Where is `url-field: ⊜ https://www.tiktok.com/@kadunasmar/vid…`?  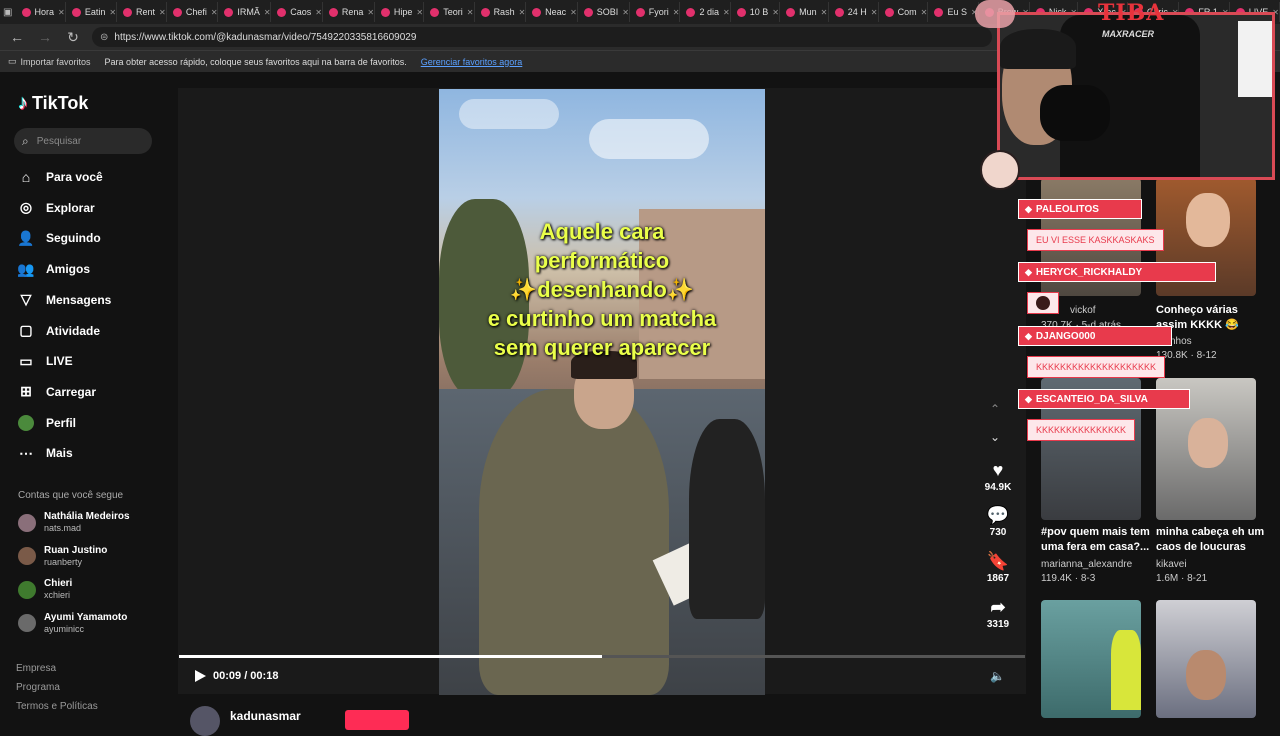 url-field: ⊜ https://www.tiktok.com/@kadunasmar/vid… is located at coordinates (542, 37).